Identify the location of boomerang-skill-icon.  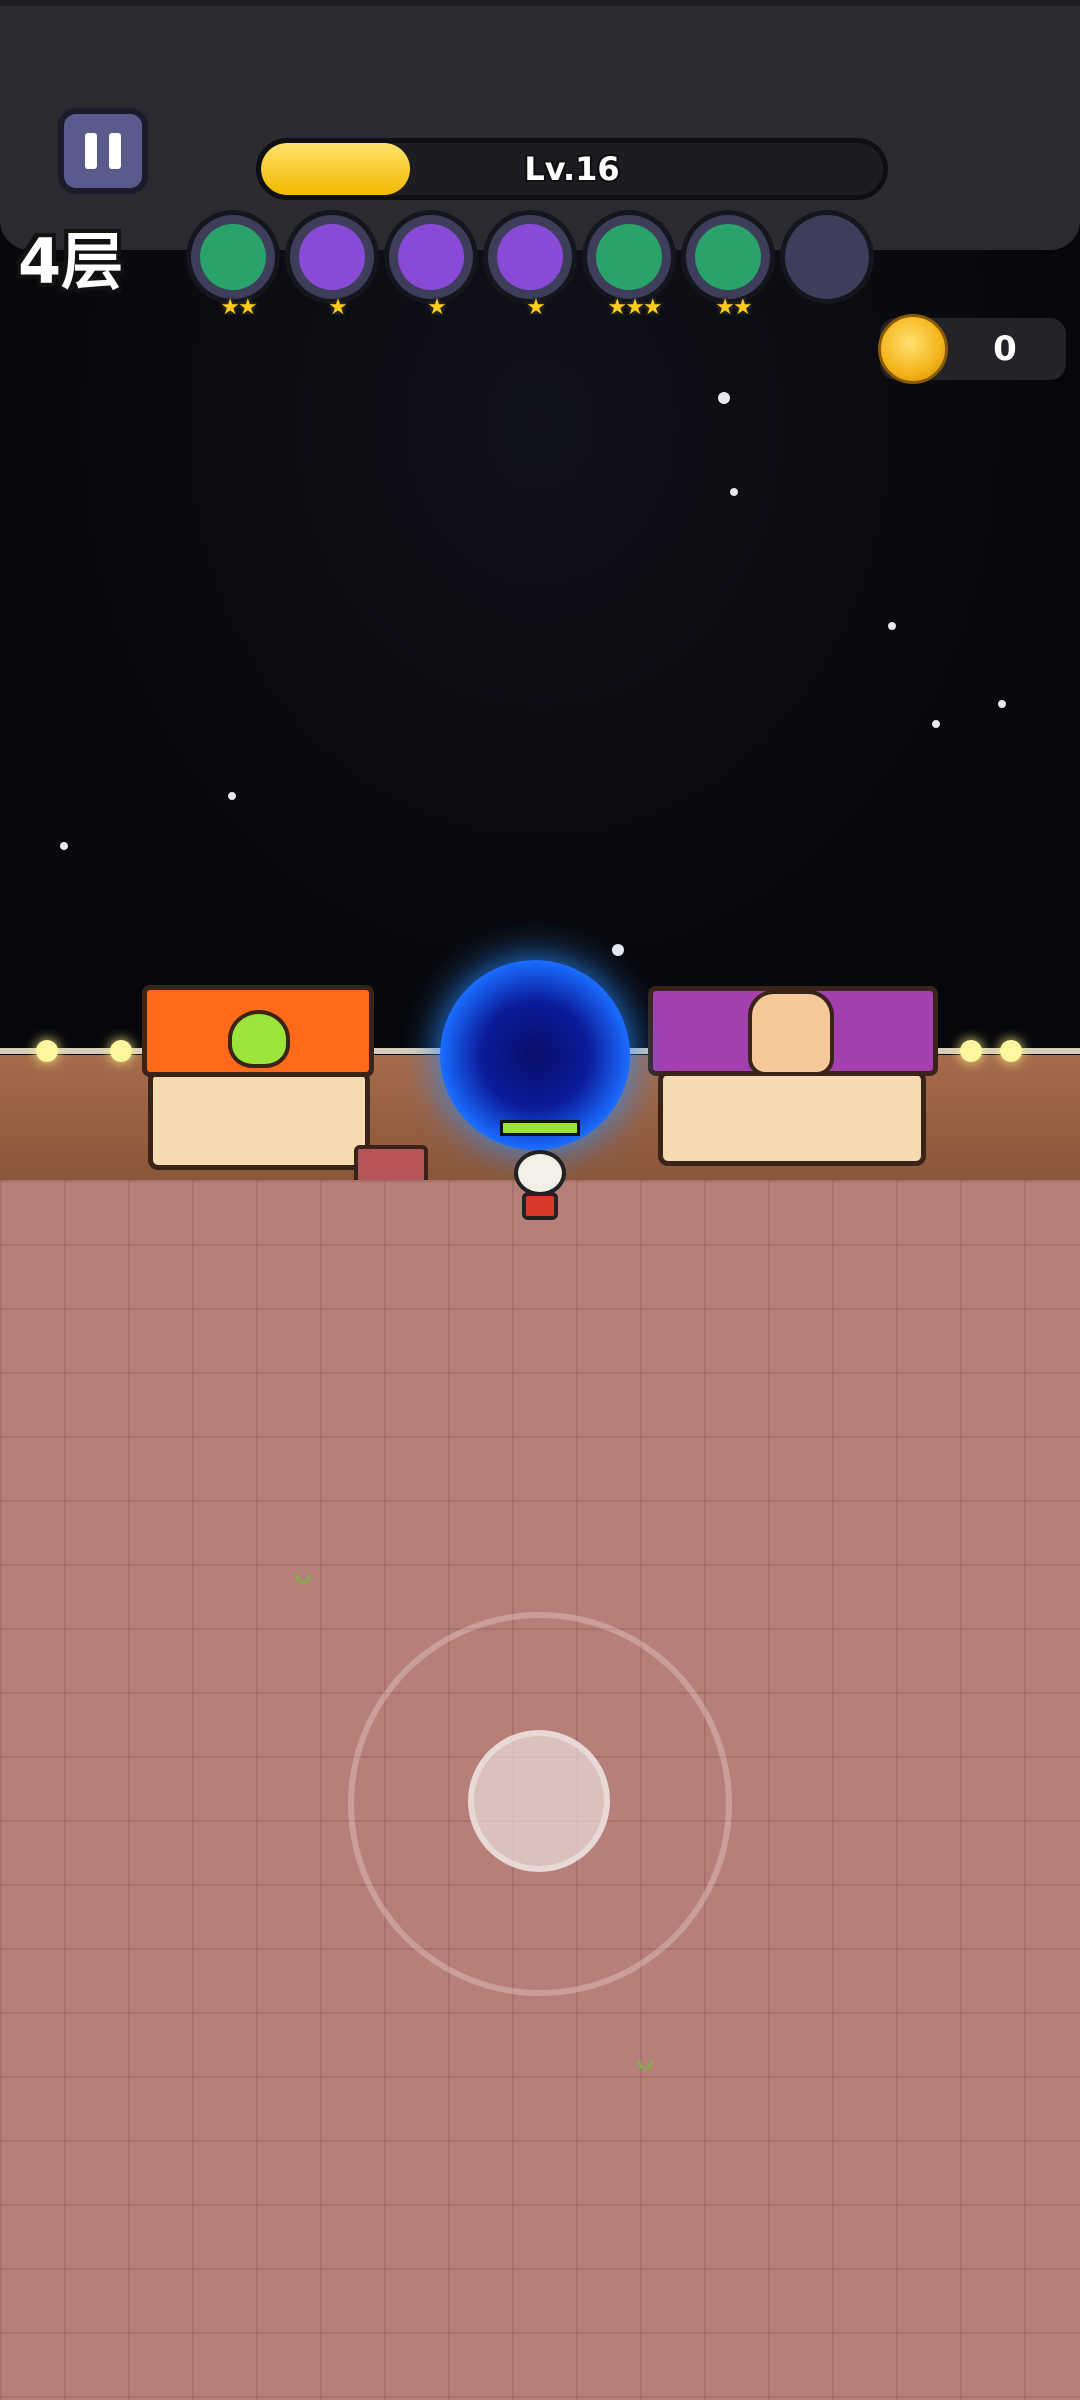
(431, 257).